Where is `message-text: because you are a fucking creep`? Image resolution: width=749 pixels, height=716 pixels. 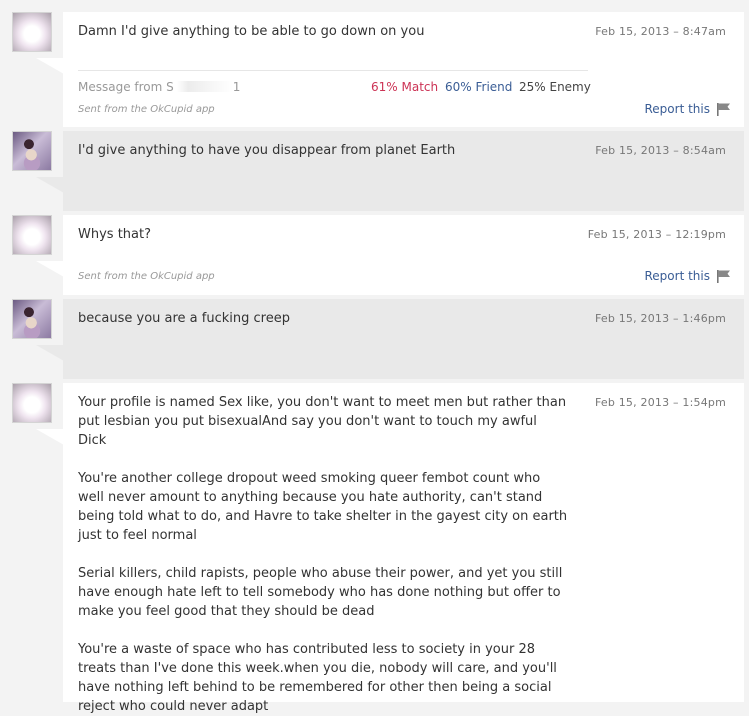 message-text: because you are a fucking creep is located at coordinates (184, 318).